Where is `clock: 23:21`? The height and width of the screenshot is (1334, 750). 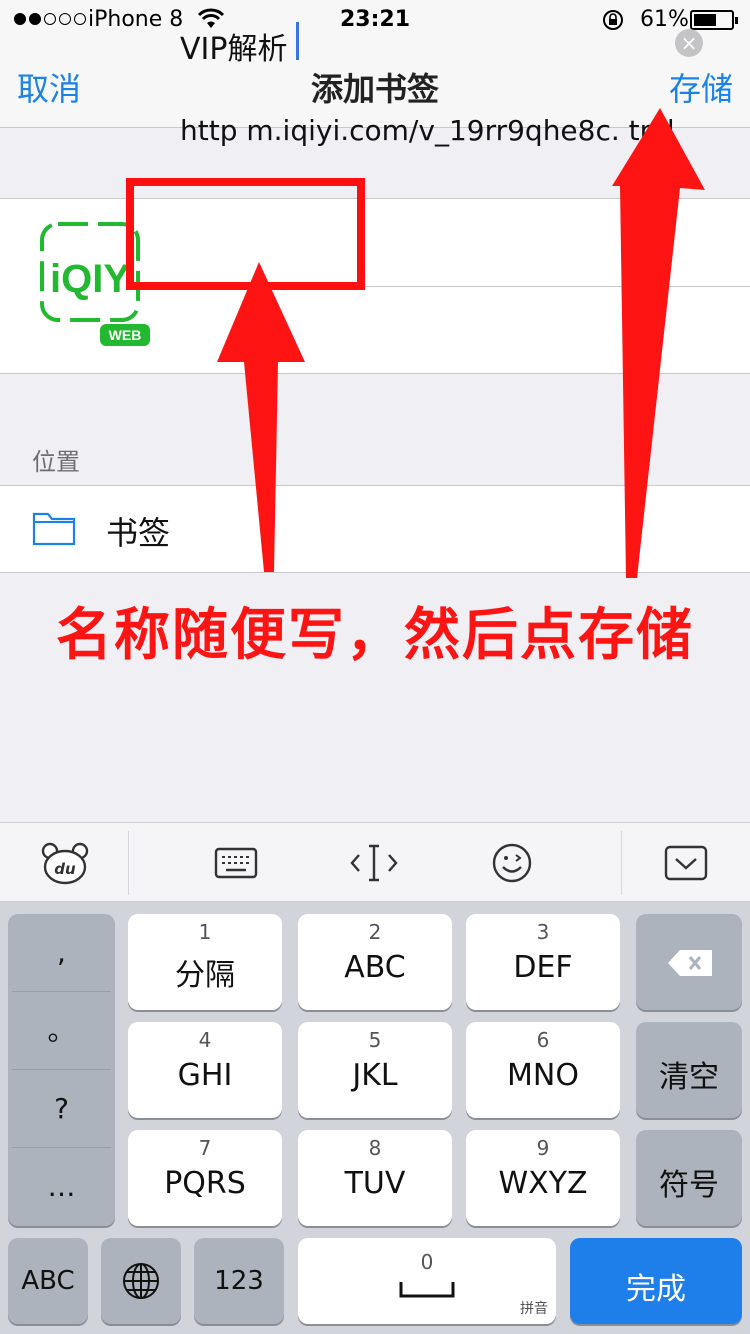 clock: 23:21 is located at coordinates (375, 19).